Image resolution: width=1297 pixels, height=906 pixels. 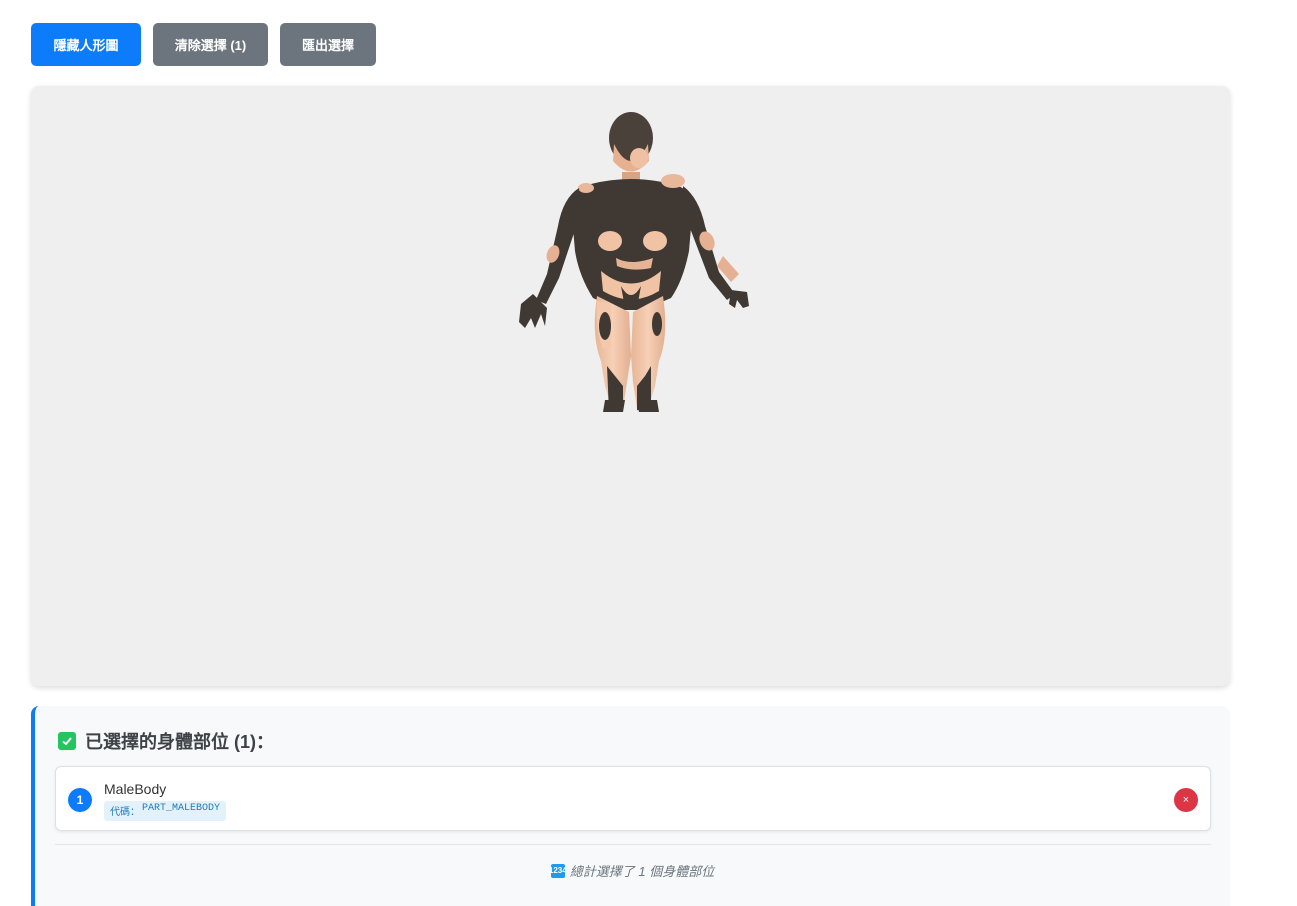 What do you see at coordinates (633, 798) in the screenshot?
I see `selected-part-item: 1 MaleBody 代碼： PART_MALEBODY ×` at bounding box center [633, 798].